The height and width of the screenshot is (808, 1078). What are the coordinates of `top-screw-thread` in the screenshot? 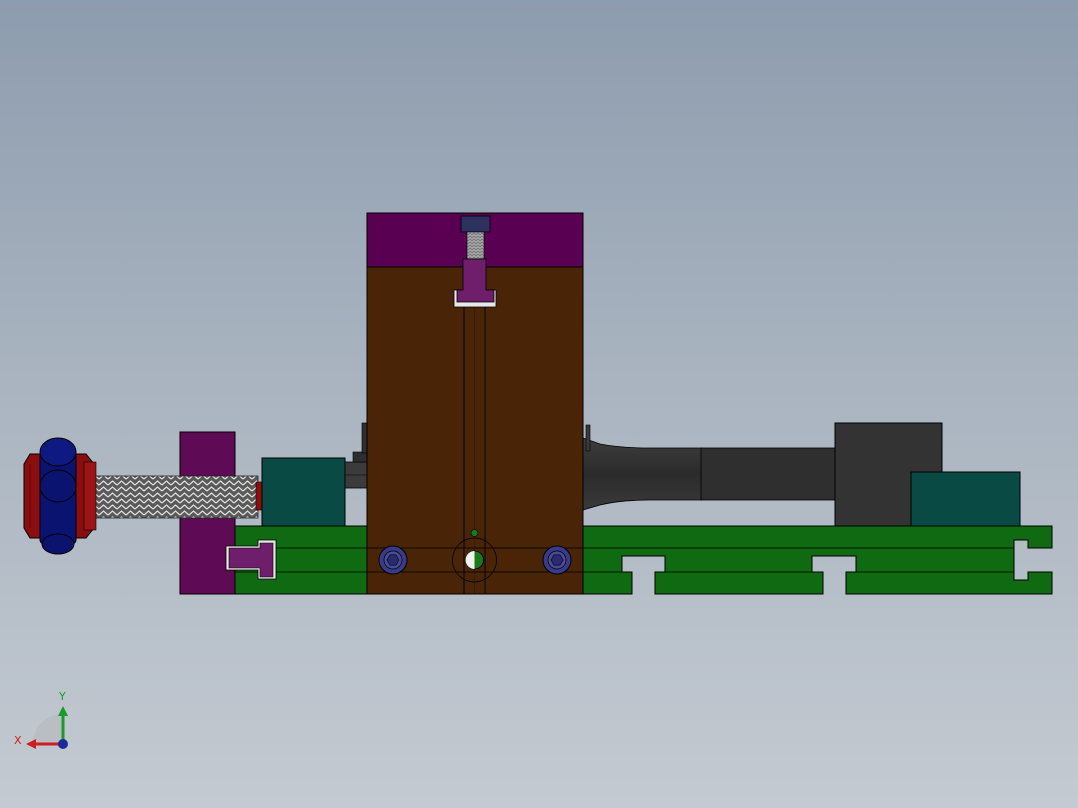 It's located at (475, 245).